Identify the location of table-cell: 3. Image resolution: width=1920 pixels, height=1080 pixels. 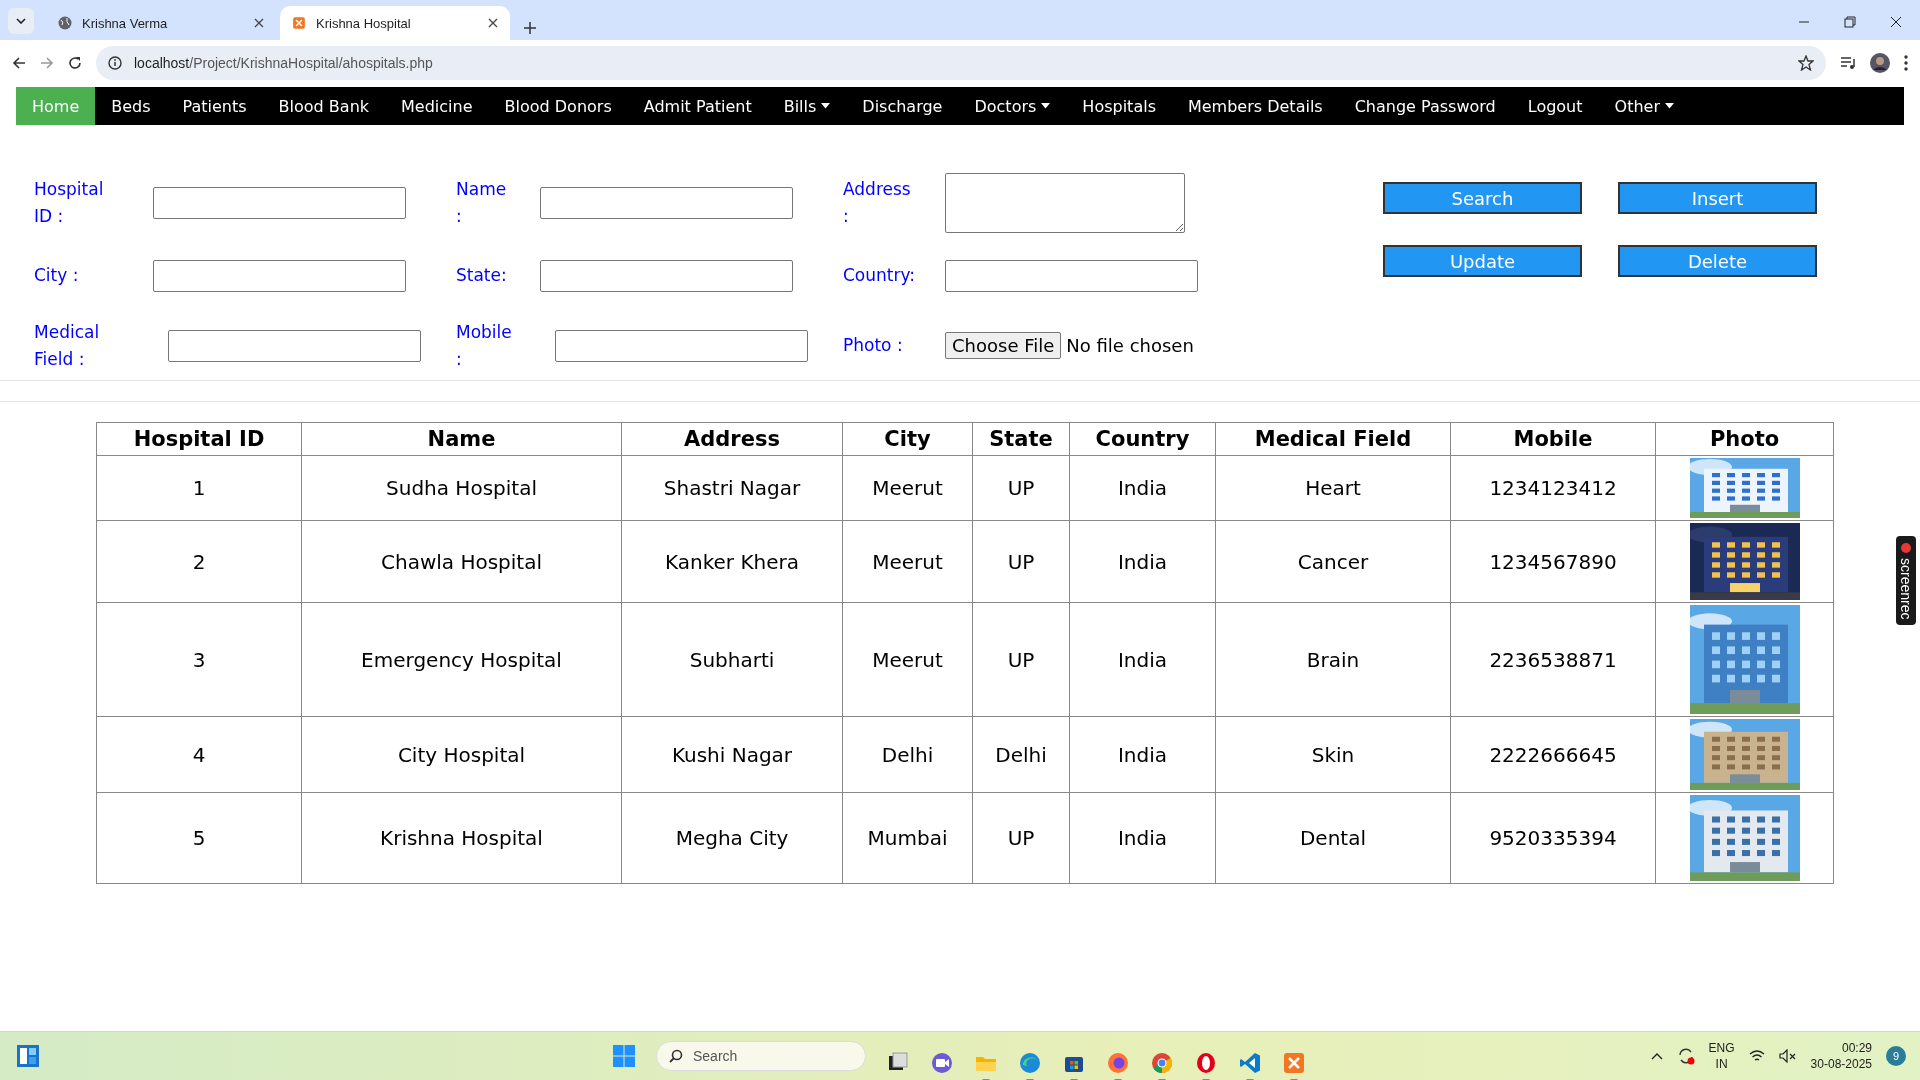
(199, 659).